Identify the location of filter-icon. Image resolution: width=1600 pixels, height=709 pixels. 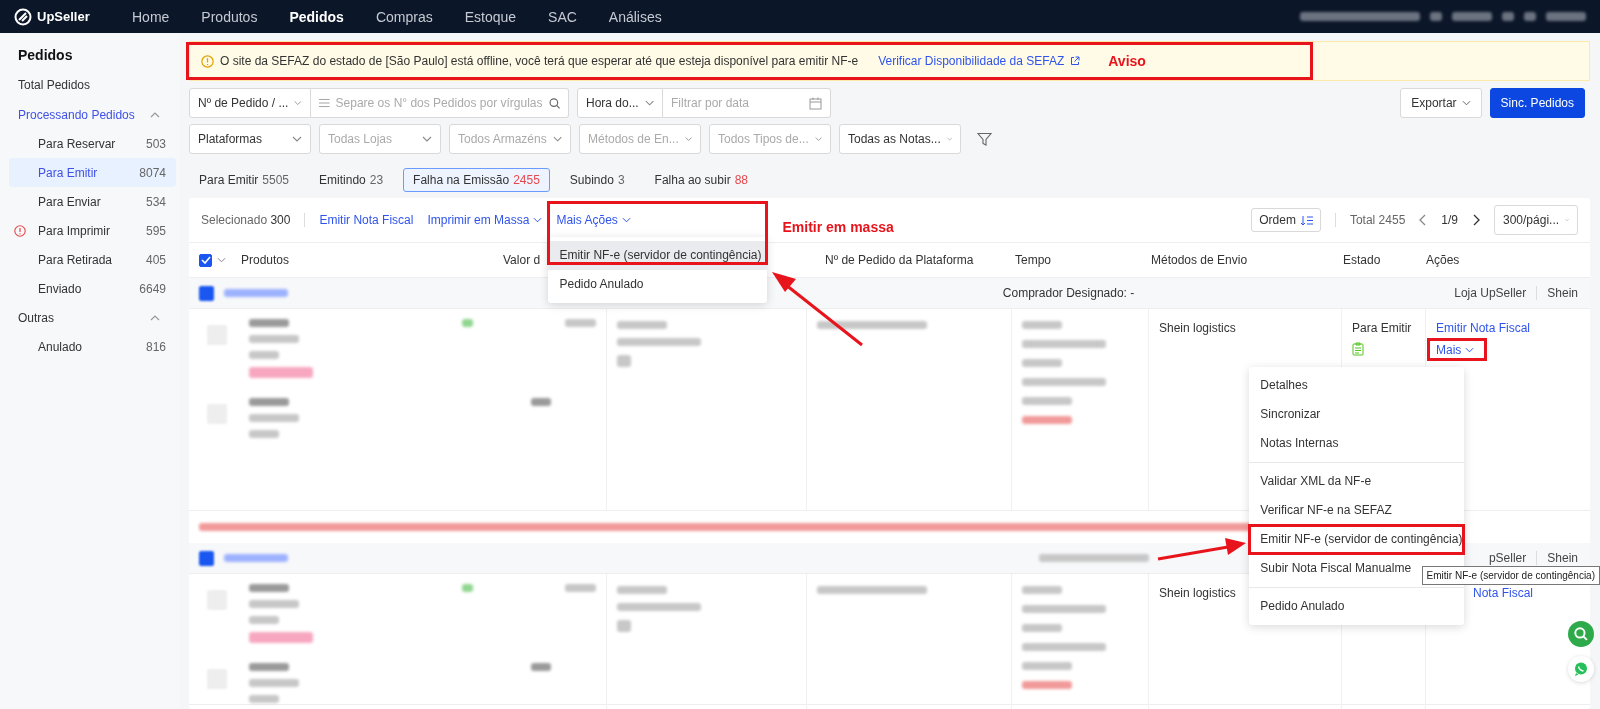
(984, 139).